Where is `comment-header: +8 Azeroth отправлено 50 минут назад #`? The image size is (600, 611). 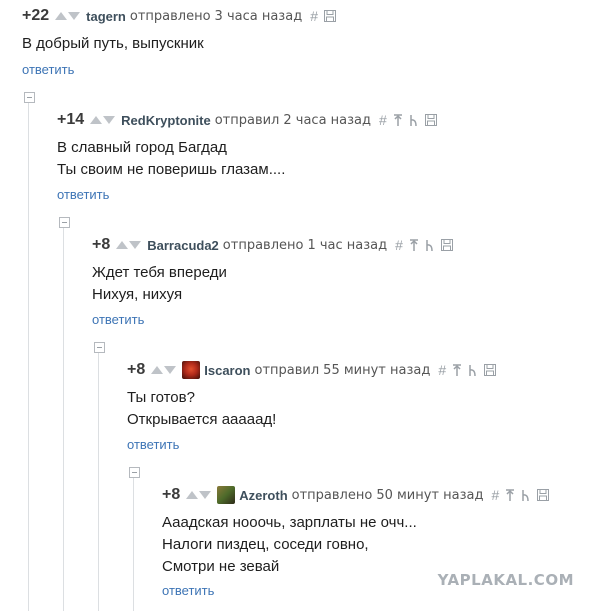
comment-header: +8 Azeroth отправлено 50 минут назад # is located at coordinates (358, 495).